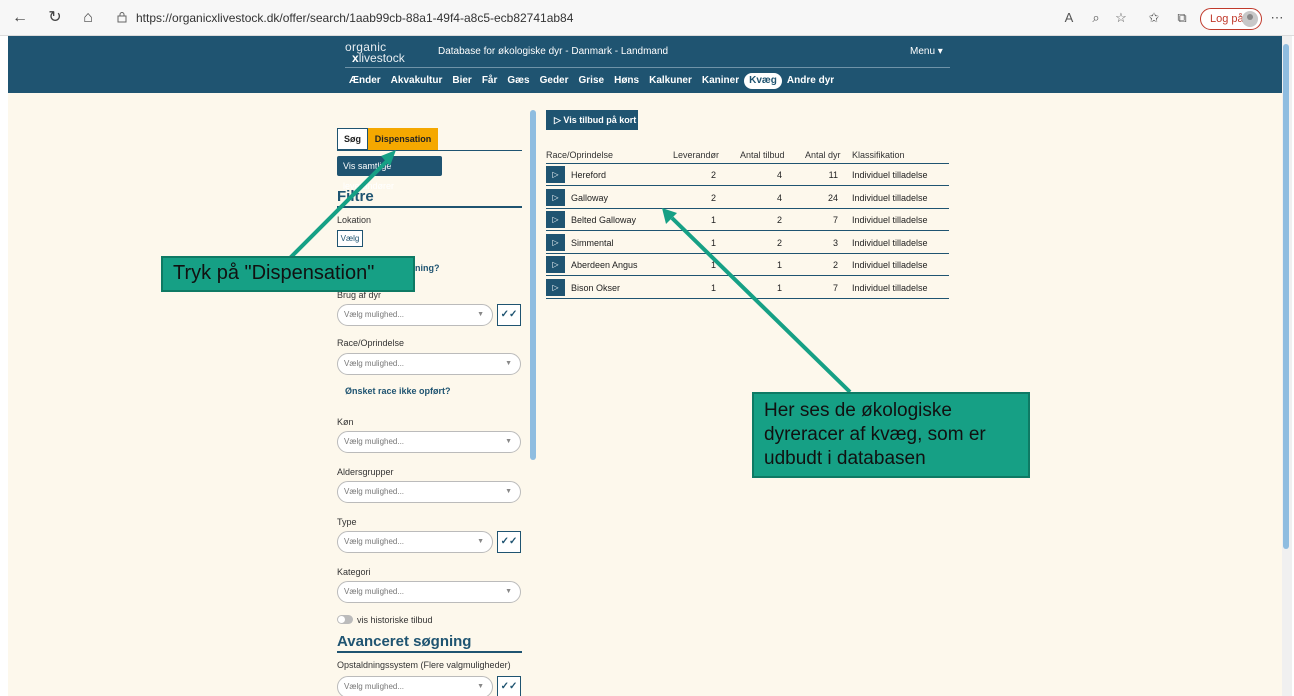 The height and width of the screenshot is (696, 1294). Describe the element at coordinates (417, 81) in the screenshot. I see `nav-item-1: Akvakultur` at that location.